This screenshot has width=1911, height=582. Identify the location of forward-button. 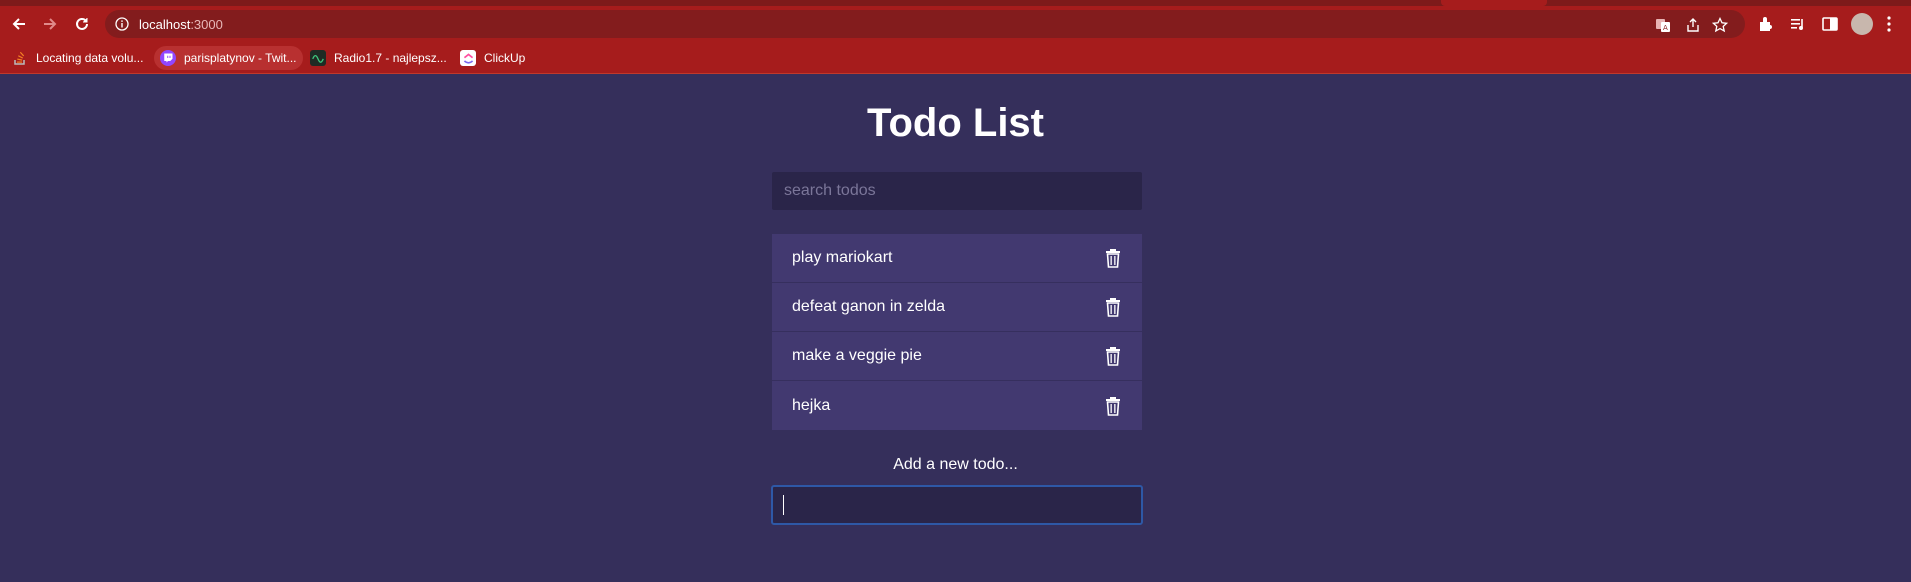
(50, 24).